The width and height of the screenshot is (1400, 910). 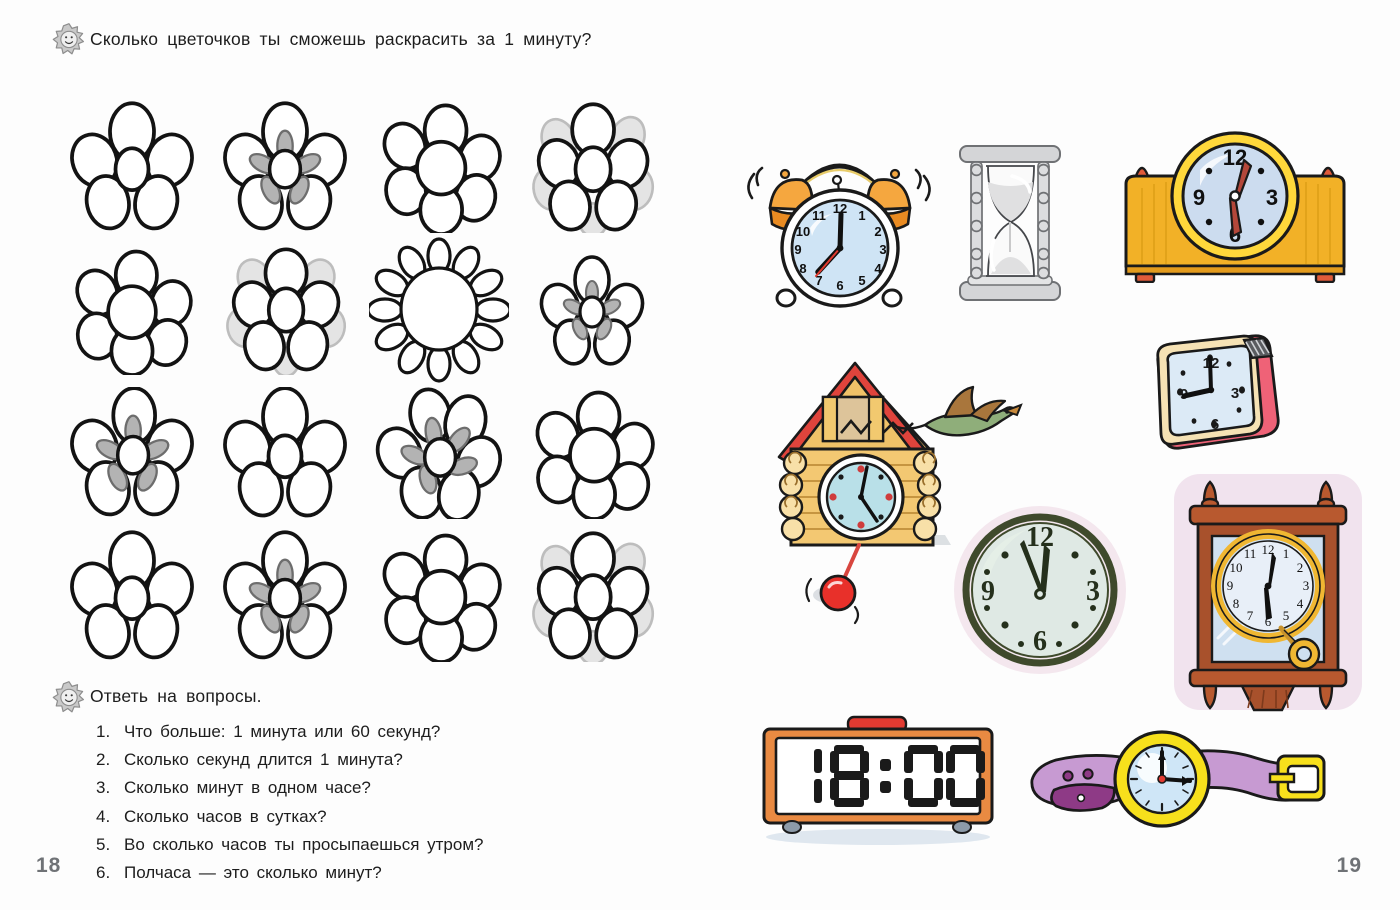 I want to click on question-number: 5., so click(x=103, y=844).